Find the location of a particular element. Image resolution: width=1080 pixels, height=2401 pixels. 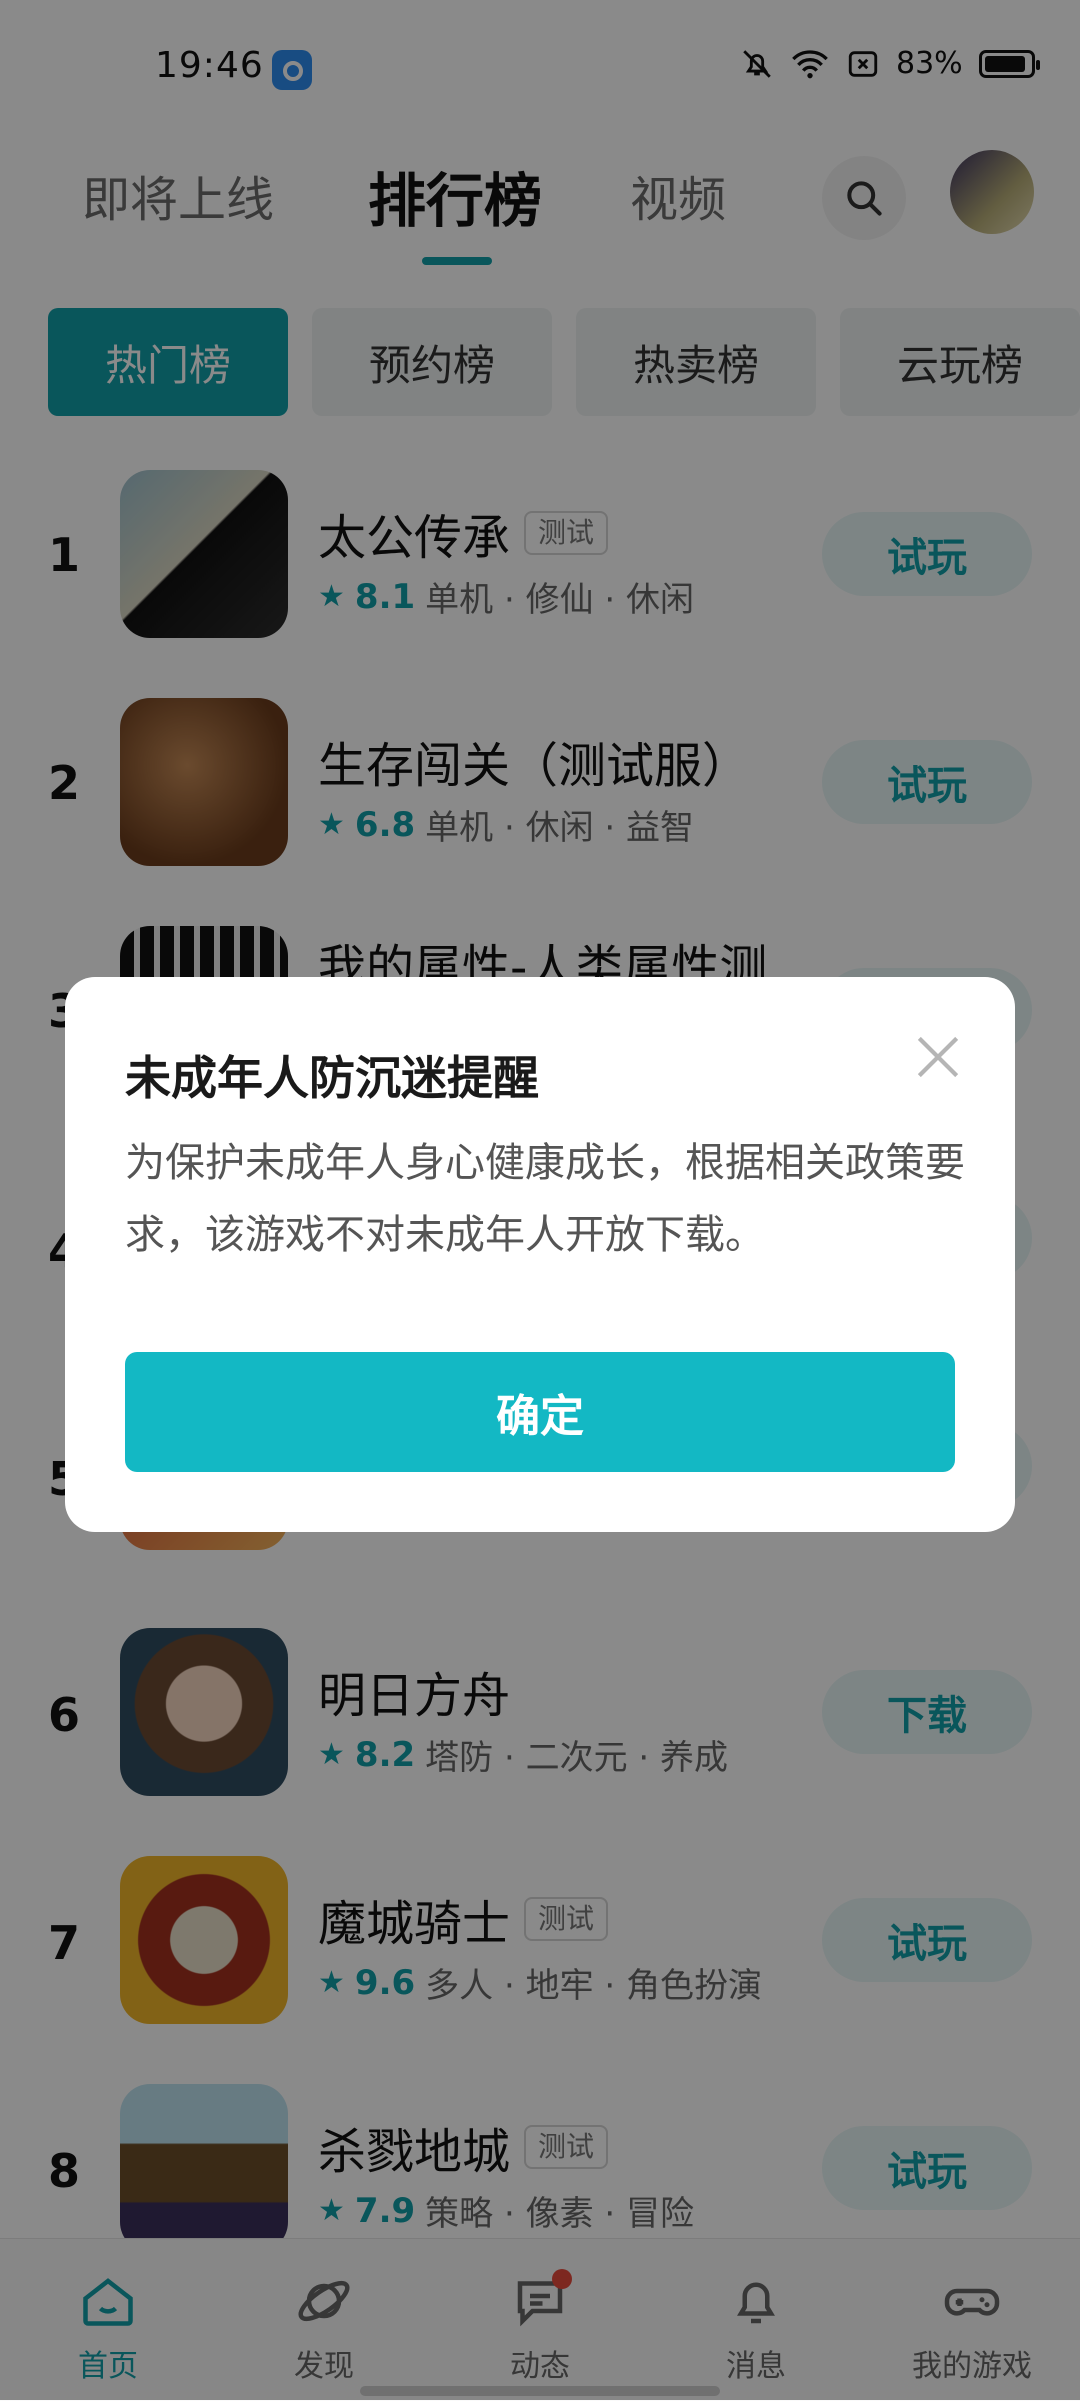

close-icon is located at coordinates (938, 1057).